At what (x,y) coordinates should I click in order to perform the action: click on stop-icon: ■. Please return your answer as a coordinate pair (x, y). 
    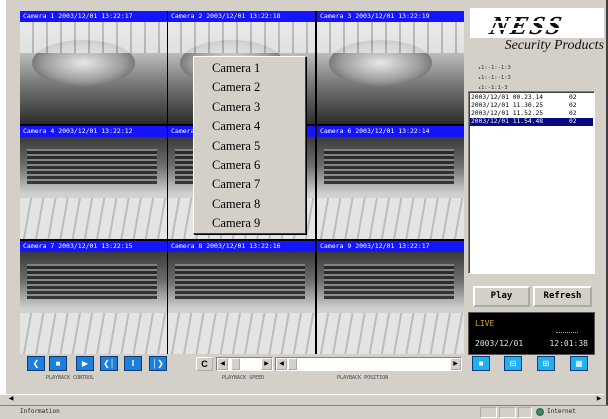
    Looking at the image, I should click on (58, 363).